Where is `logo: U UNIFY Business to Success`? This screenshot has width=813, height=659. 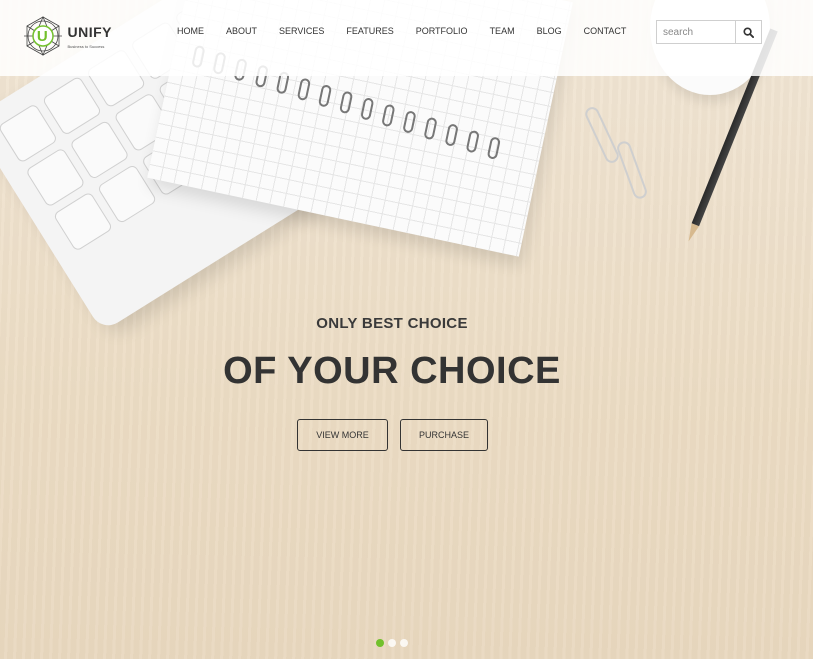
logo: U UNIFY Business to Success is located at coordinates (67, 36).